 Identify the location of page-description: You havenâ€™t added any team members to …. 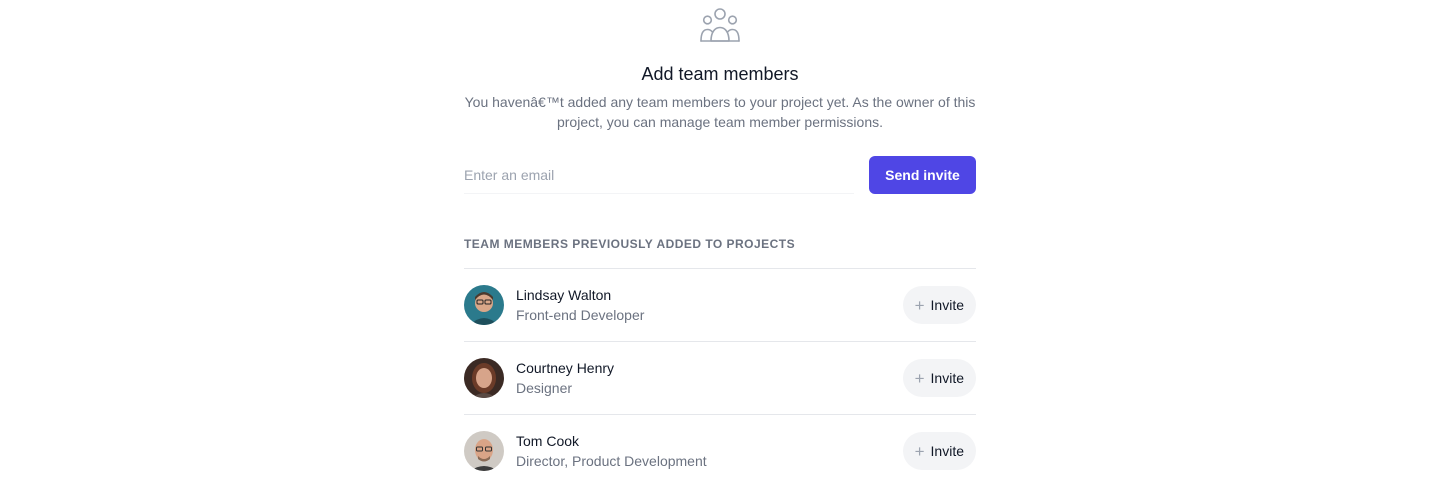
(720, 112).